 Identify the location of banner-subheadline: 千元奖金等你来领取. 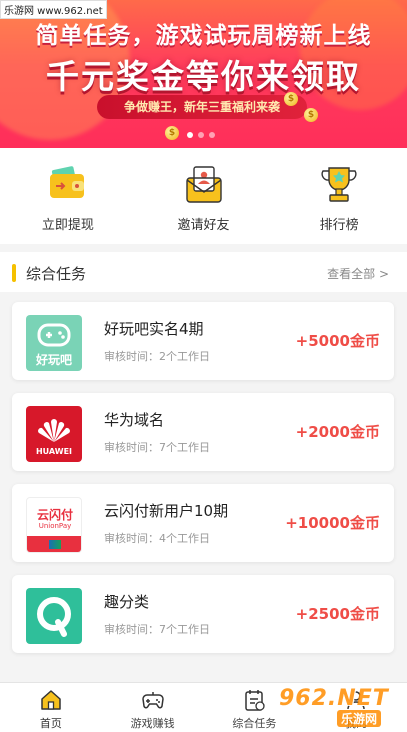
(203, 76).